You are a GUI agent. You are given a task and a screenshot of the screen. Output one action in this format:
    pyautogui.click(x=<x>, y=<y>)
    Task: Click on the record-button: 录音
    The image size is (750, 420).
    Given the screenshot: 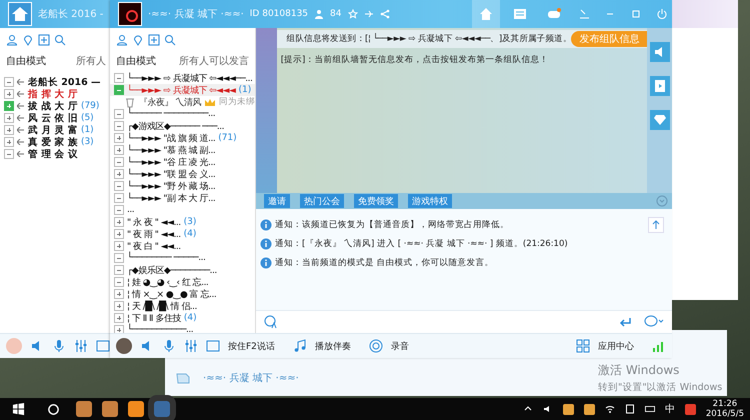 What is the action you would take?
    pyautogui.click(x=399, y=346)
    